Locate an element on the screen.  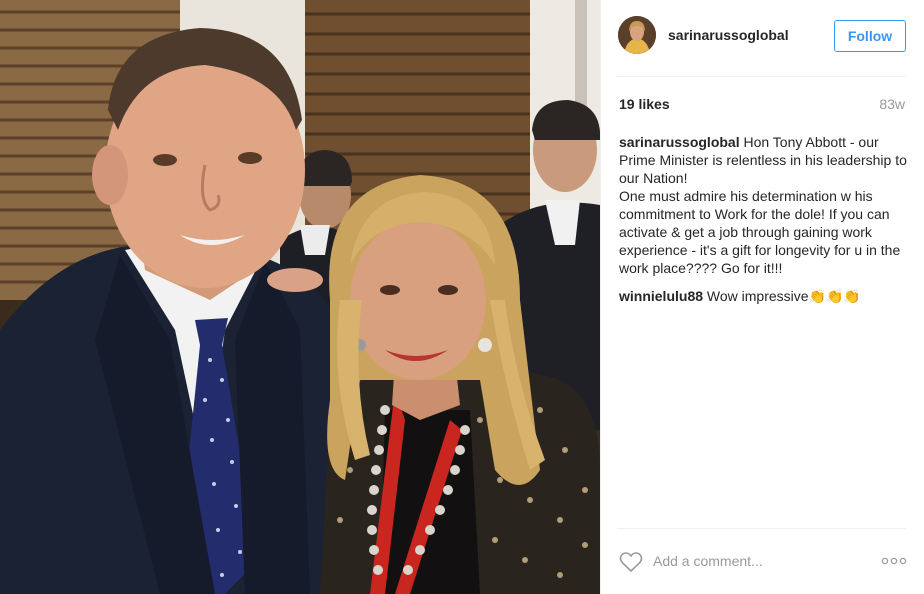
likes-count: 19 likes is located at coordinates (644, 104).